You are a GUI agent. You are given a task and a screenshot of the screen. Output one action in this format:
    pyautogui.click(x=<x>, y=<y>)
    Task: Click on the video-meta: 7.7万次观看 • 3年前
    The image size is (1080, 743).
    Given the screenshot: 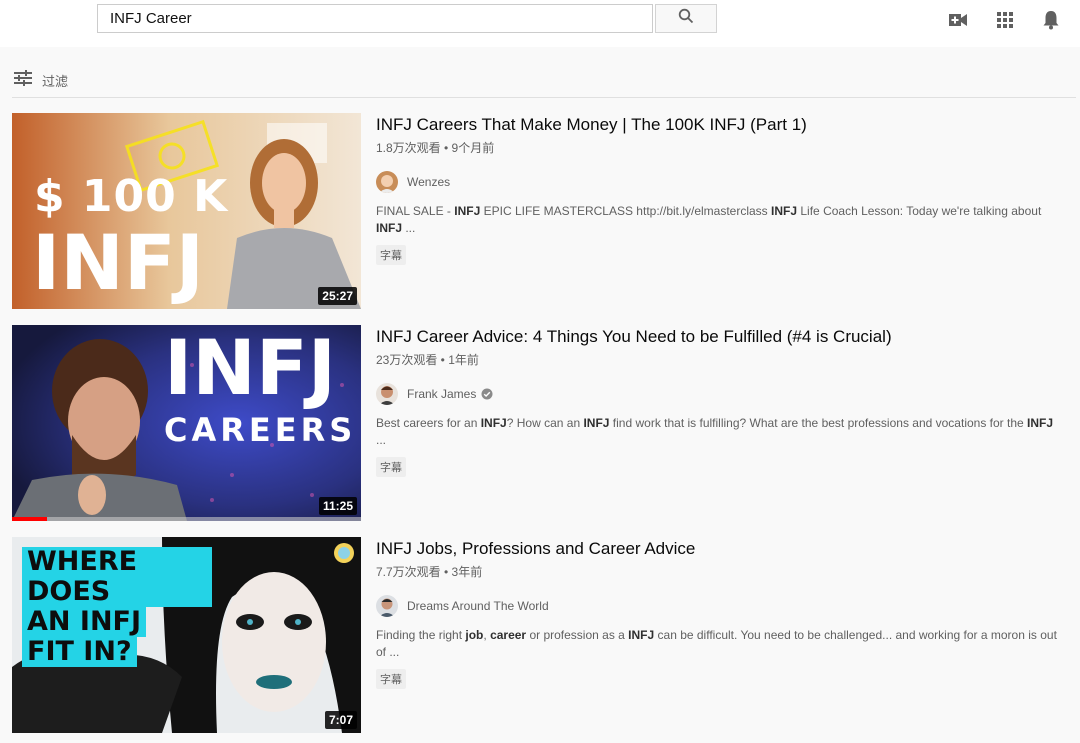 What is the action you would take?
    pyautogui.click(x=429, y=572)
    